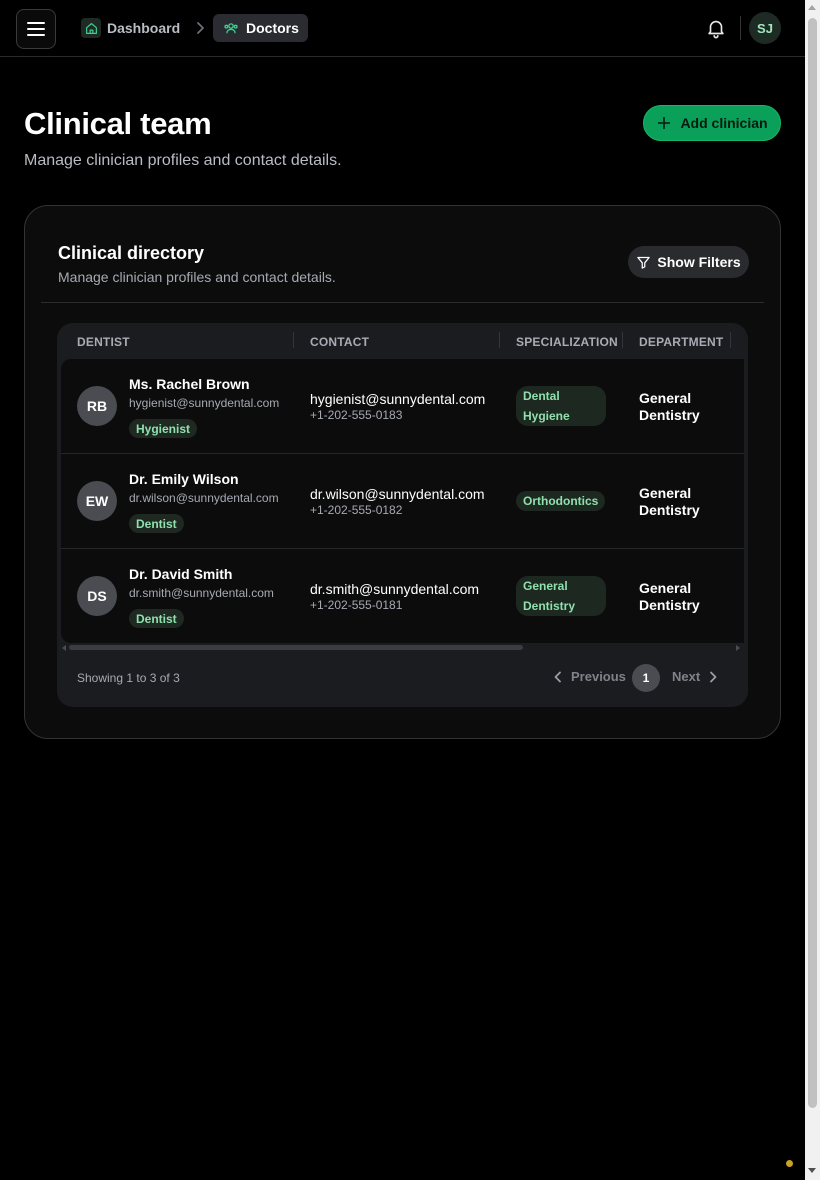  Describe the element at coordinates (231, 28) in the screenshot. I see `users-icon` at that location.